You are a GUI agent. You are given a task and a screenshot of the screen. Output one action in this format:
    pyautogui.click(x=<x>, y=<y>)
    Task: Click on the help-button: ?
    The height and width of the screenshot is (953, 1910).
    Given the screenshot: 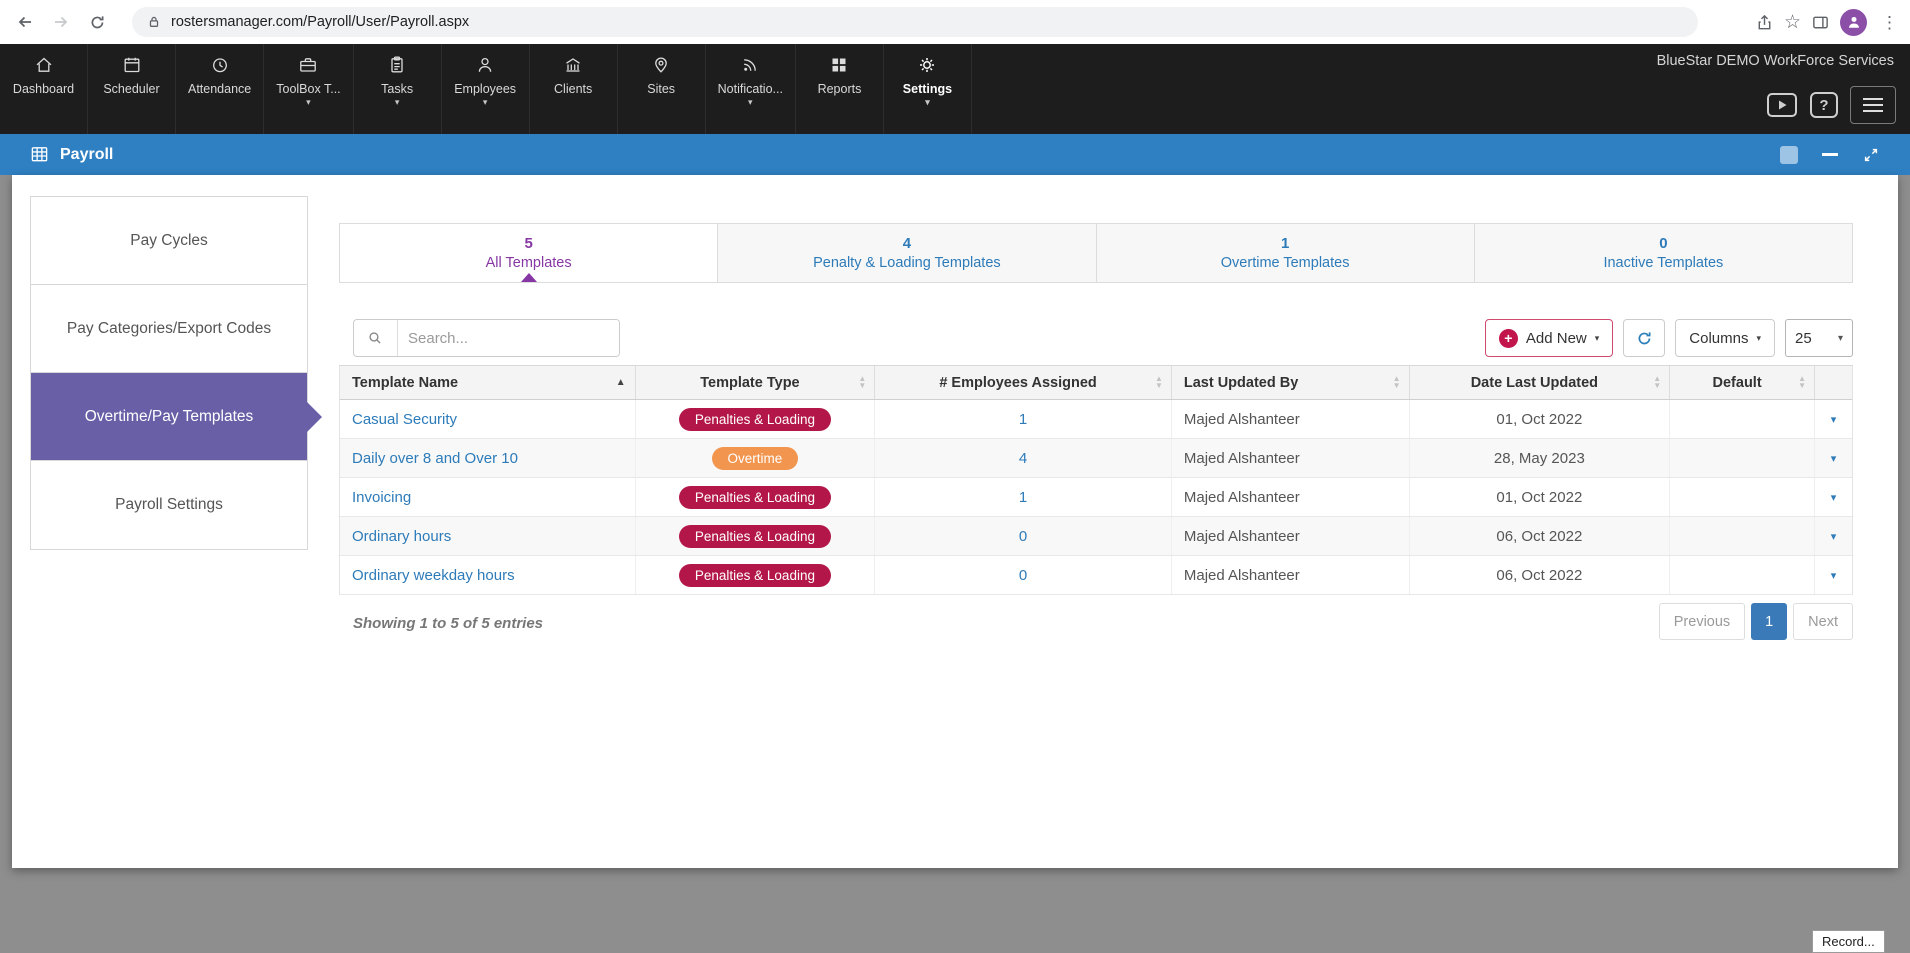 What is the action you would take?
    pyautogui.click(x=1824, y=105)
    